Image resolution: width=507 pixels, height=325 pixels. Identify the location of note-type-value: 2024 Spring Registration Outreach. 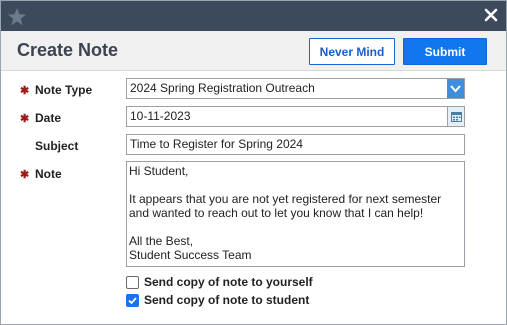
(222, 88).